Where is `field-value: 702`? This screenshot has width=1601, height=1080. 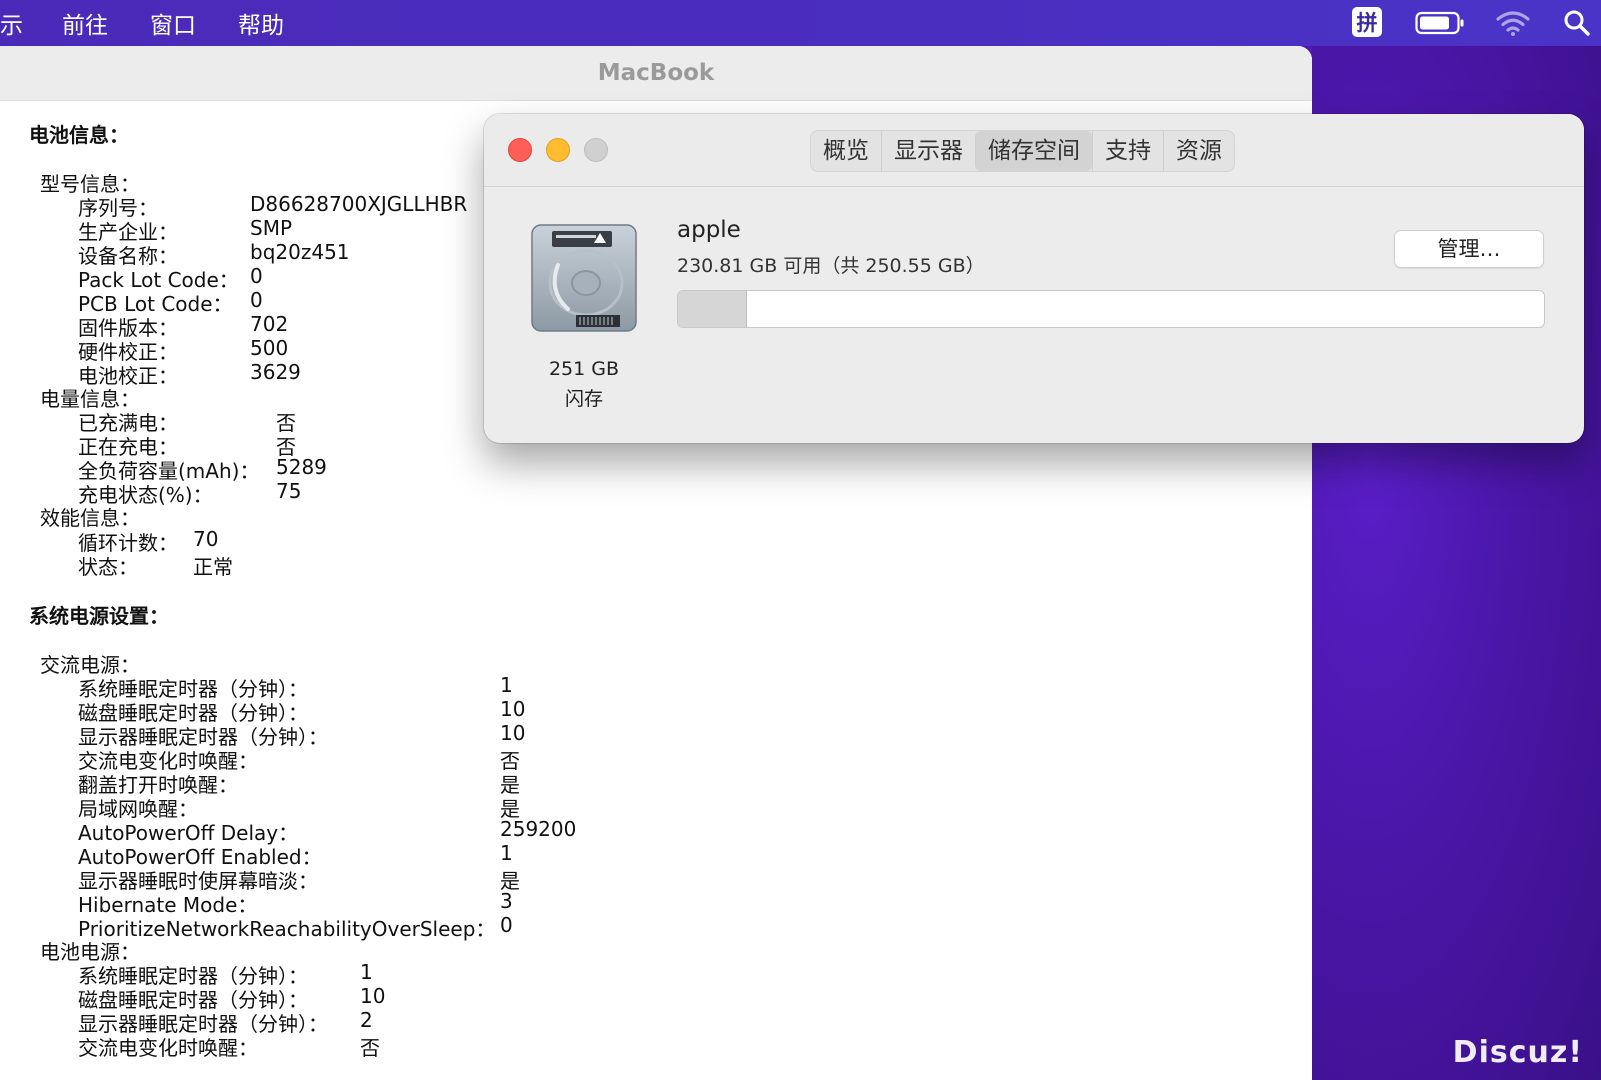
field-value: 702 is located at coordinates (269, 324).